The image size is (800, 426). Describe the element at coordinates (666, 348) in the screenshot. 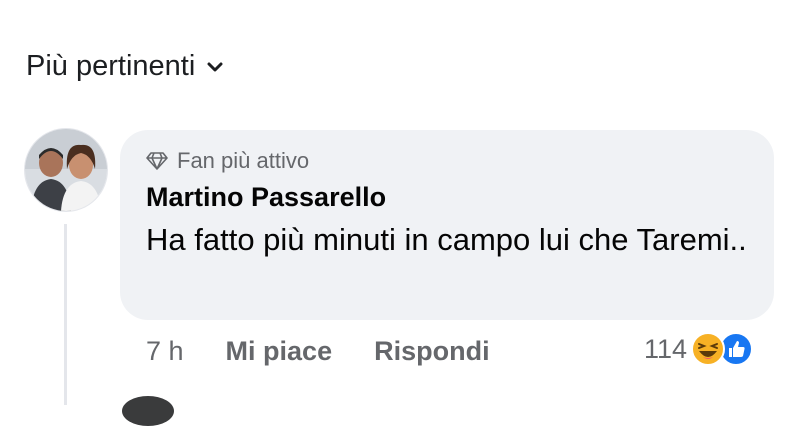

I see `reaction-count: 114` at that location.